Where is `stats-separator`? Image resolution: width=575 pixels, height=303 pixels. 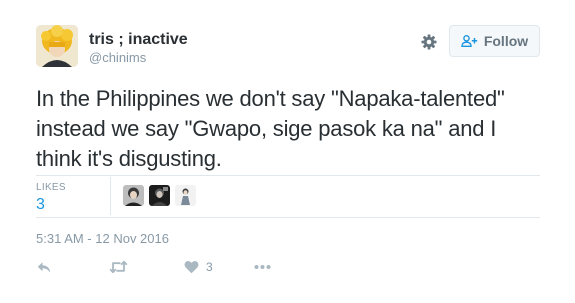
stats-separator is located at coordinates (110, 196).